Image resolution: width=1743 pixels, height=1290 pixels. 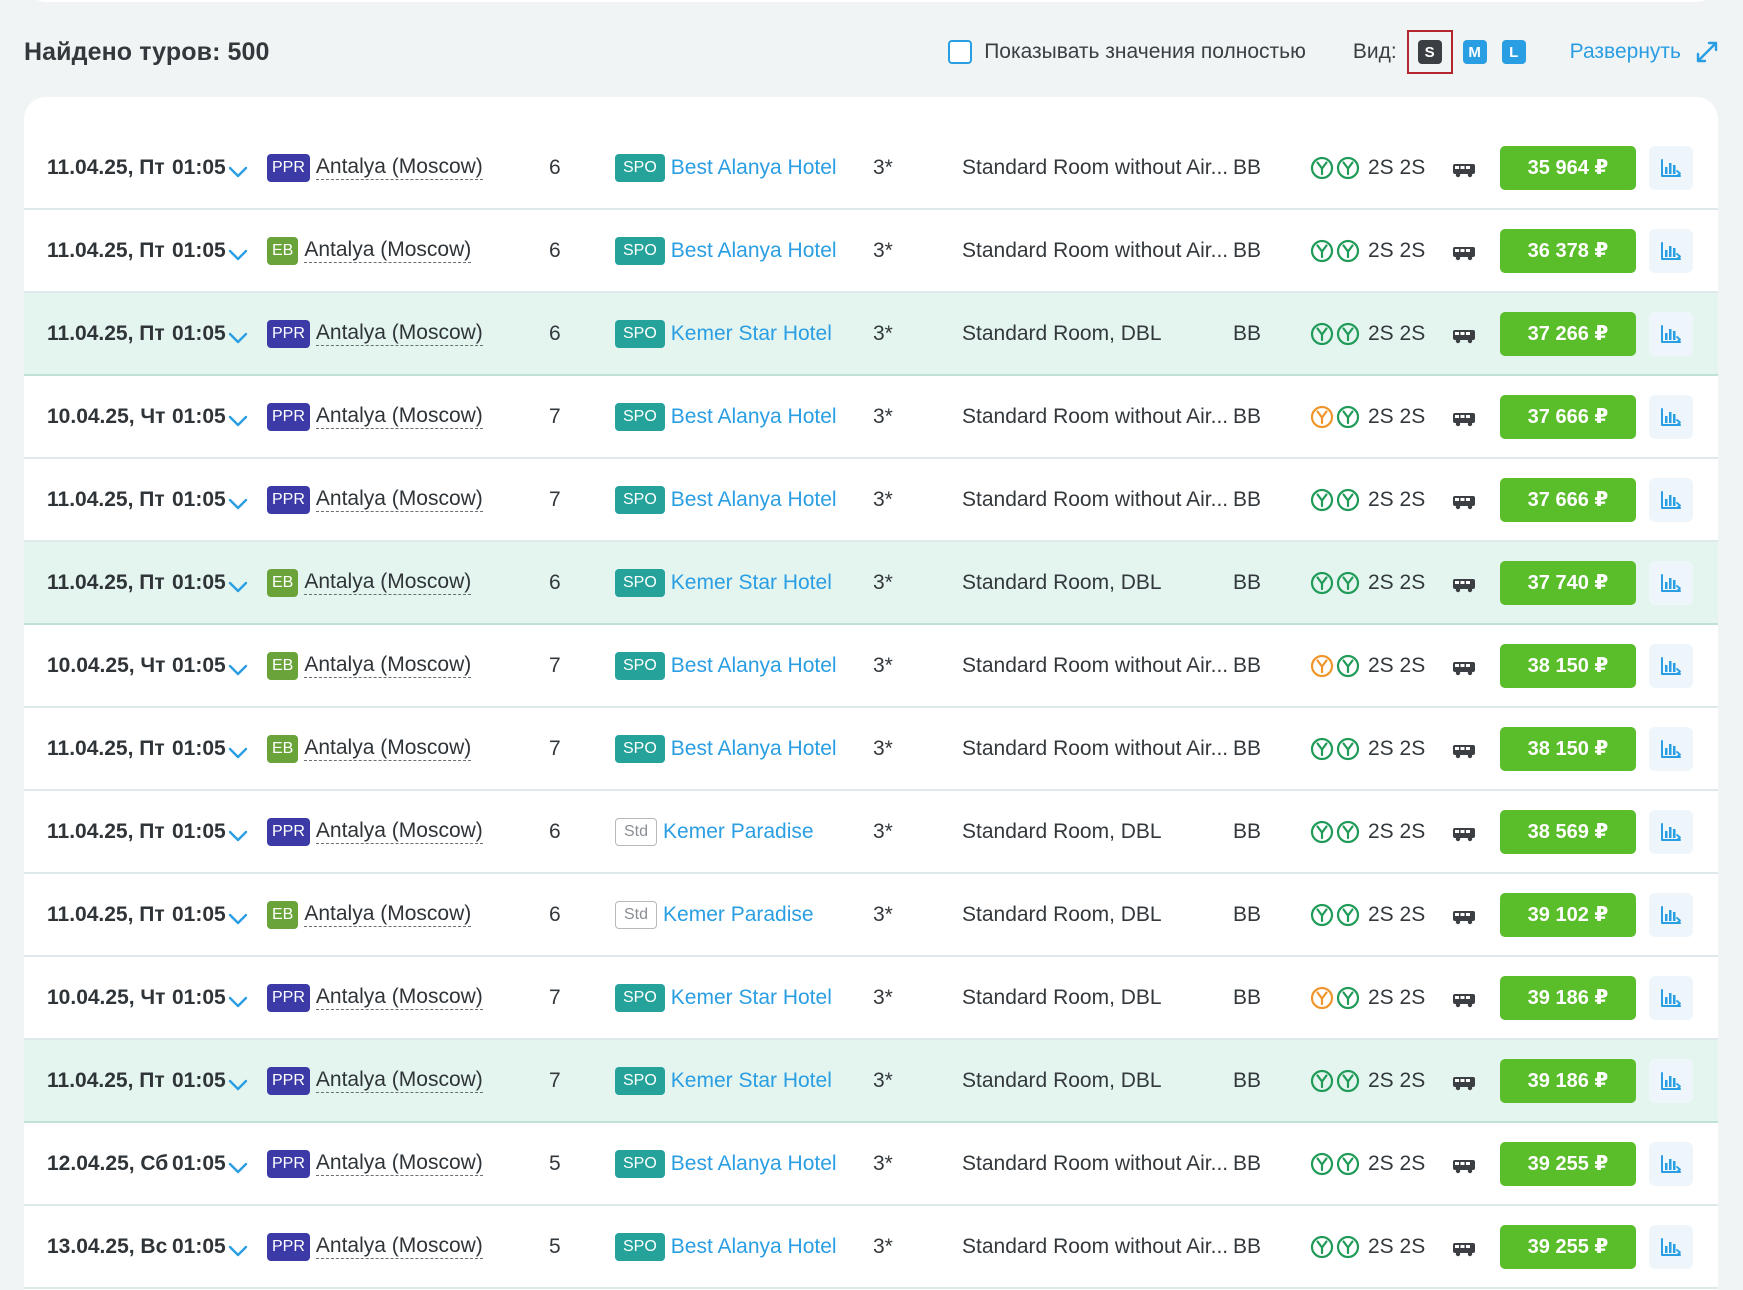 I want to click on price-button: 38 569 ₽, so click(x=1568, y=831).